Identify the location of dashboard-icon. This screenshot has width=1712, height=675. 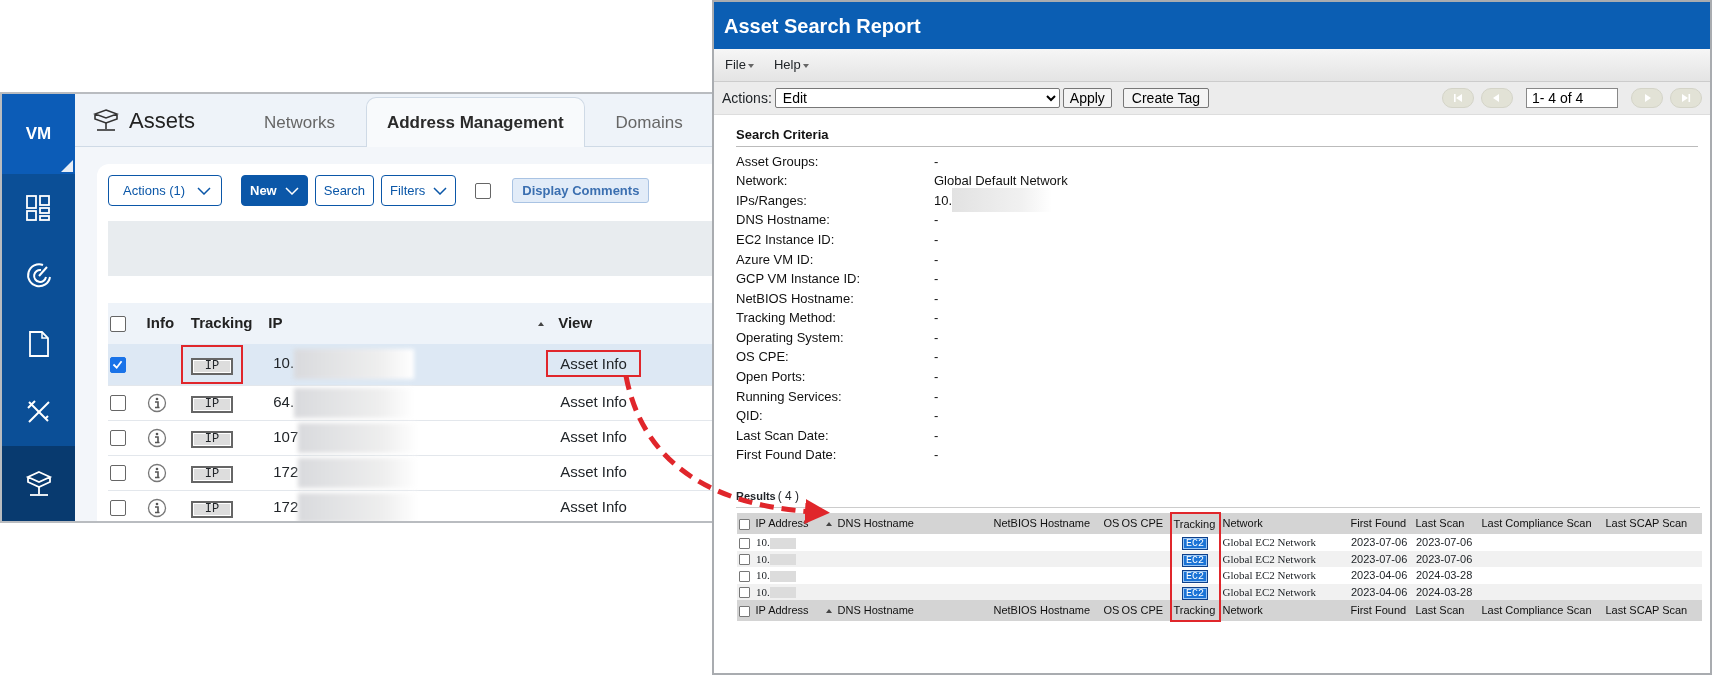
(38, 208).